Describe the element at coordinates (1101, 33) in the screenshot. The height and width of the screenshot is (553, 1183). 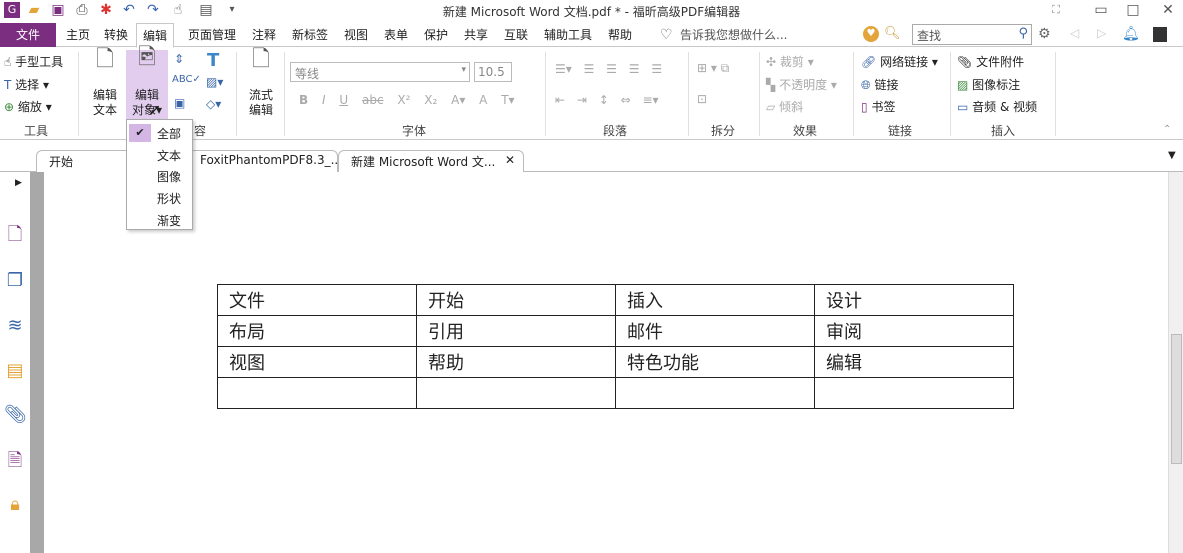
I see `forward-icon: ▷` at that location.